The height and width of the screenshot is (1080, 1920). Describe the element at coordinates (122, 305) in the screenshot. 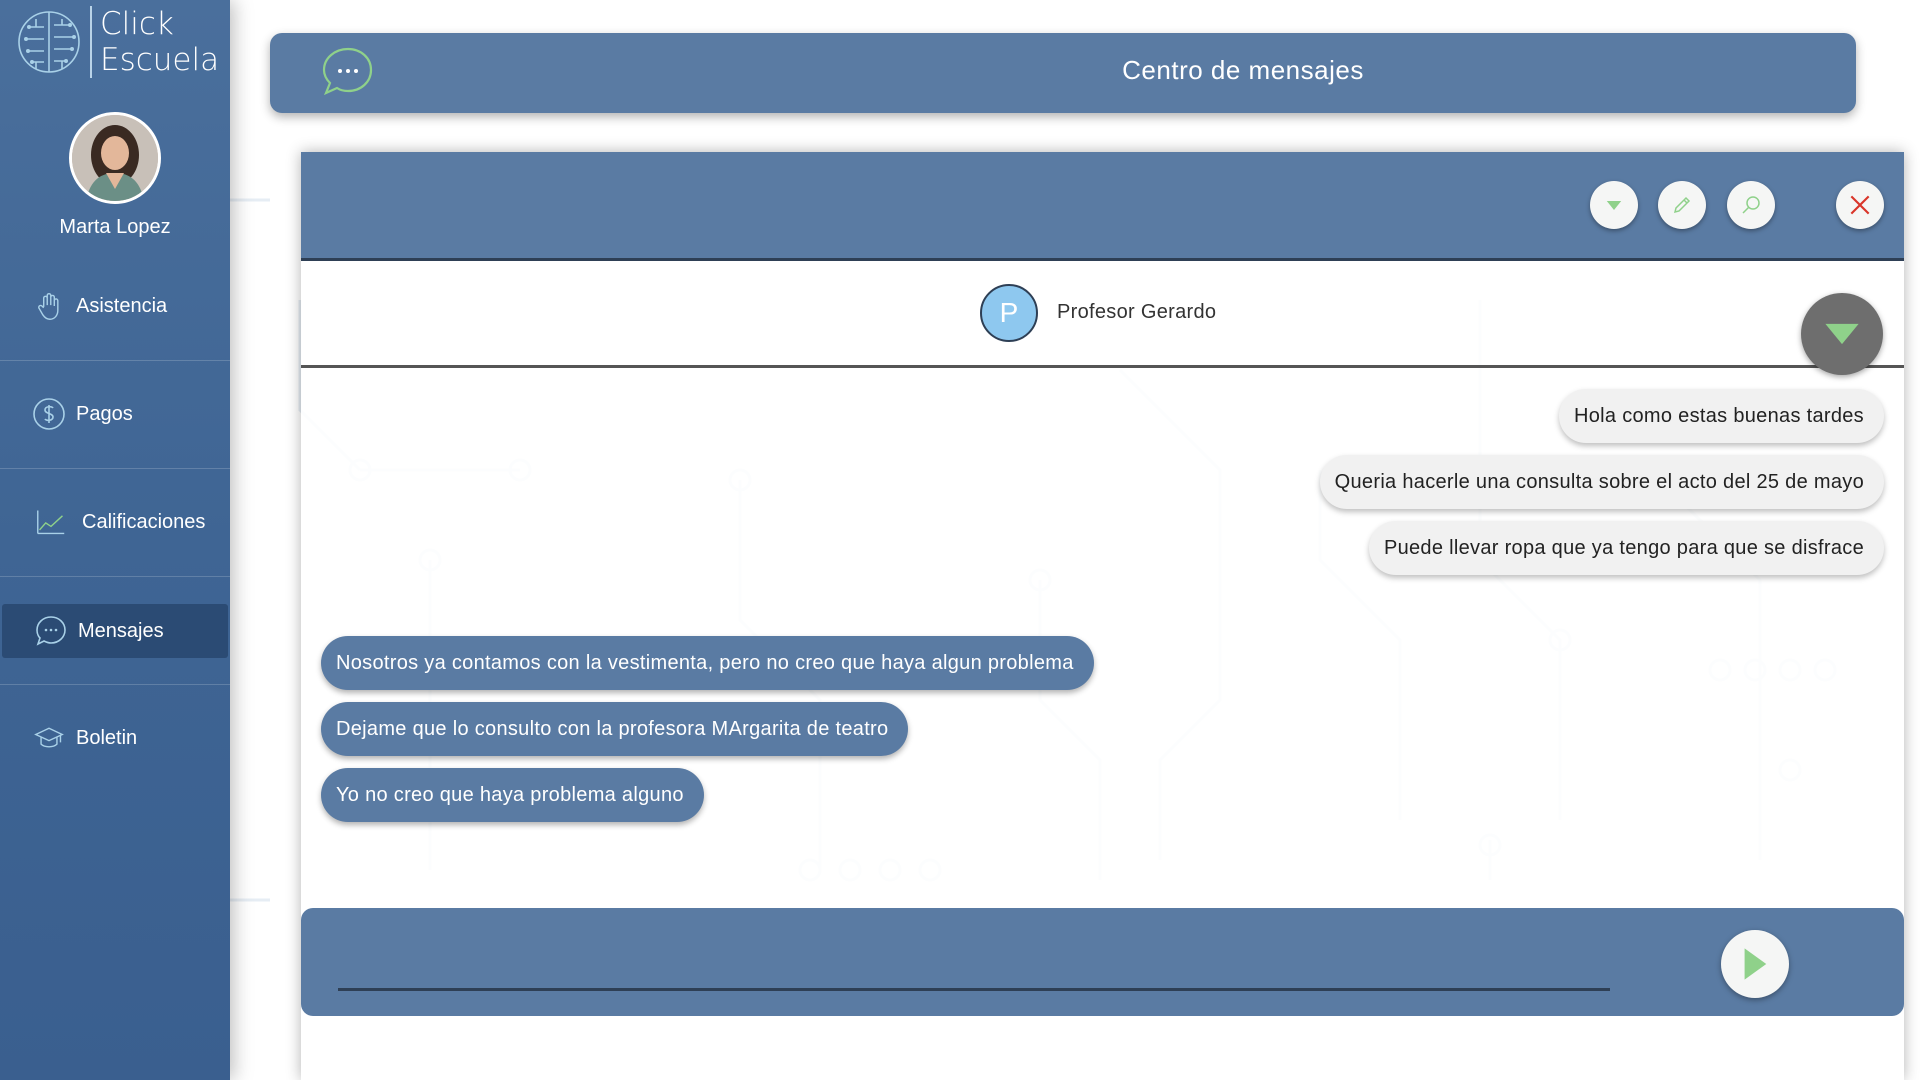

I see `sidebar-item-label: Asistencia` at that location.